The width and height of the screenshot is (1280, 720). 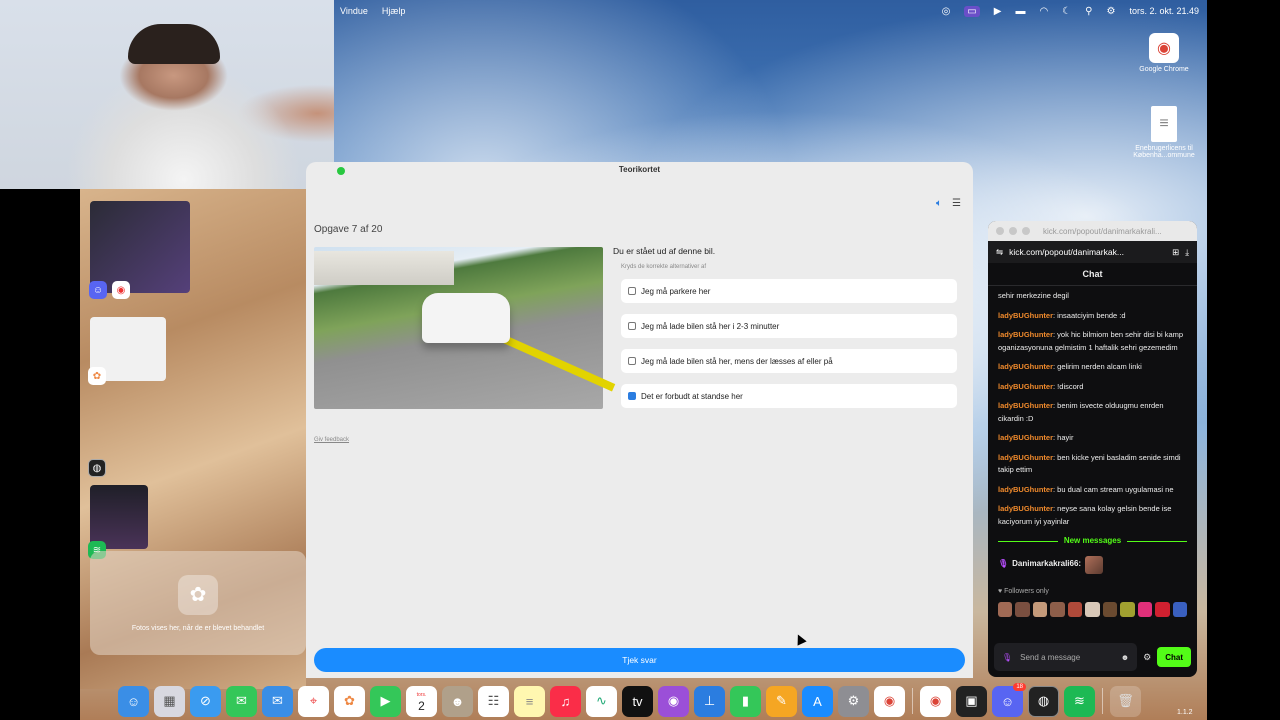 I want to click on menubar-clock: tors. 2. okt. 21.49, so click(x=1164, y=11).